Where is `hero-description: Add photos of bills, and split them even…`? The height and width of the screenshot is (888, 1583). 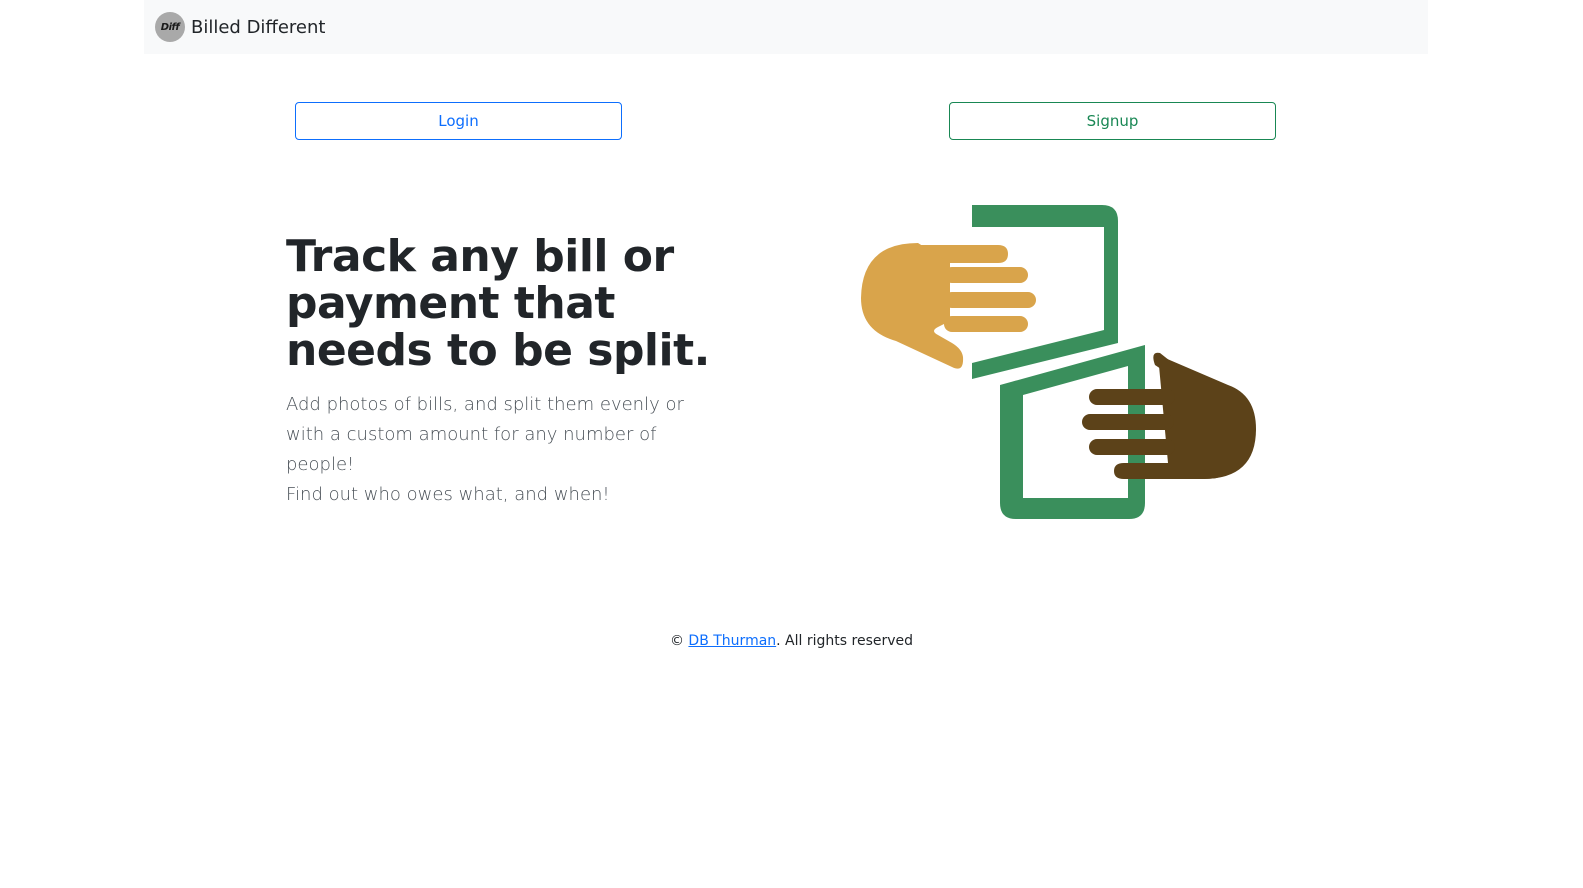
hero-description: Add photos of bills, and split them even… is located at coordinates (506, 450).